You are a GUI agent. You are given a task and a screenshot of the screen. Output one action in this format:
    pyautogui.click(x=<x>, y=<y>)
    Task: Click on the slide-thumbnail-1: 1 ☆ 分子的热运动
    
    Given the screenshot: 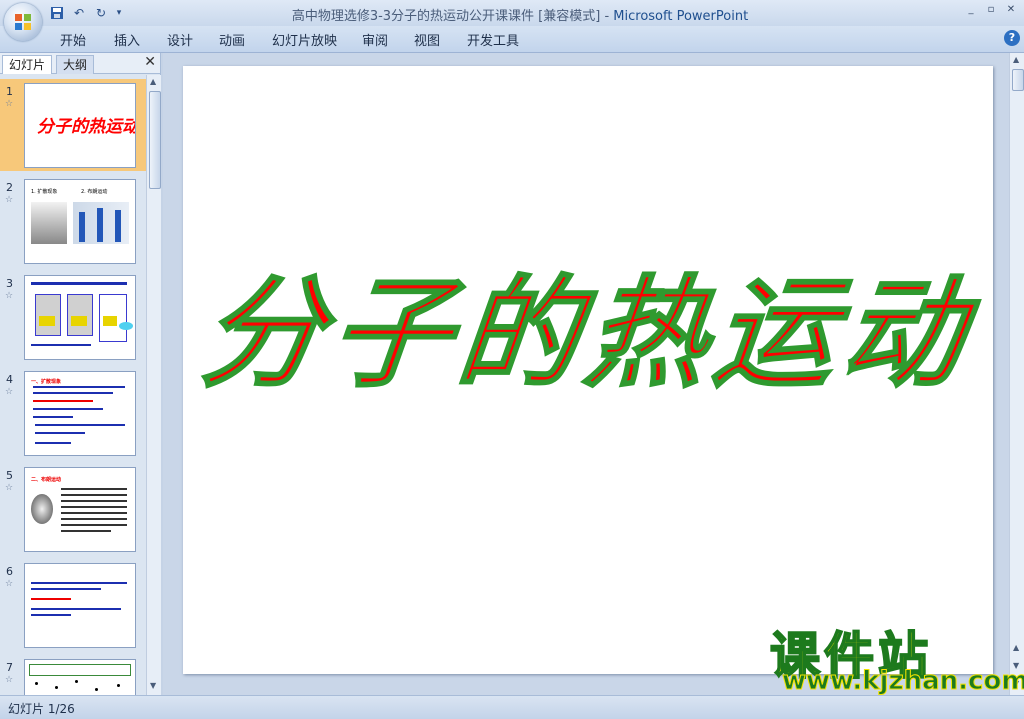 What is the action you would take?
    pyautogui.click(x=73, y=125)
    